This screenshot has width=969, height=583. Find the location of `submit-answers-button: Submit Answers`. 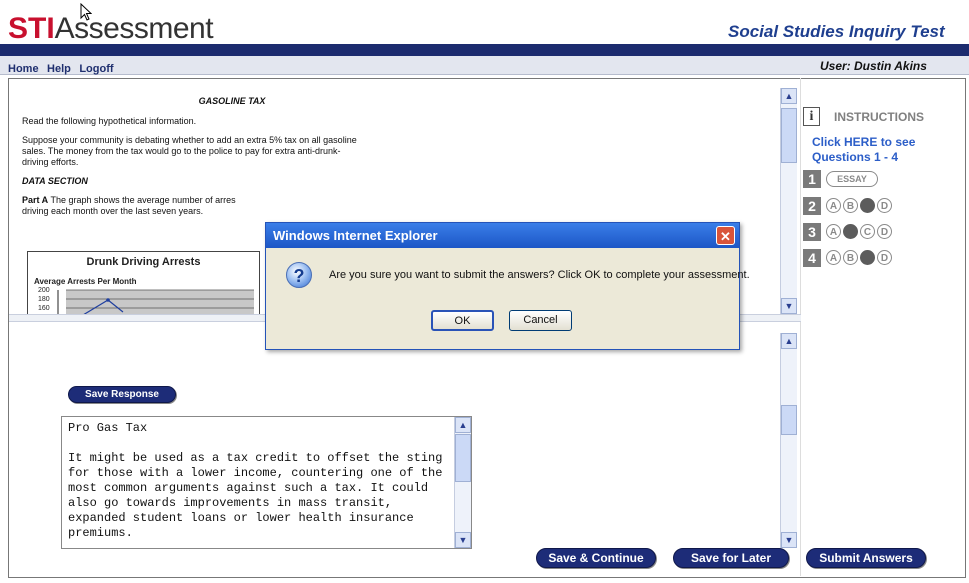

submit-answers-button: Submit Answers is located at coordinates (866, 558).